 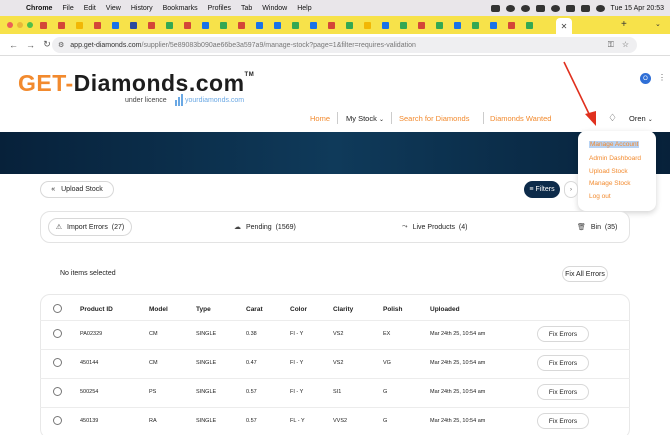 What do you see at coordinates (542, 189) in the screenshot?
I see `filters-button: ≡ Filters` at bounding box center [542, 189].